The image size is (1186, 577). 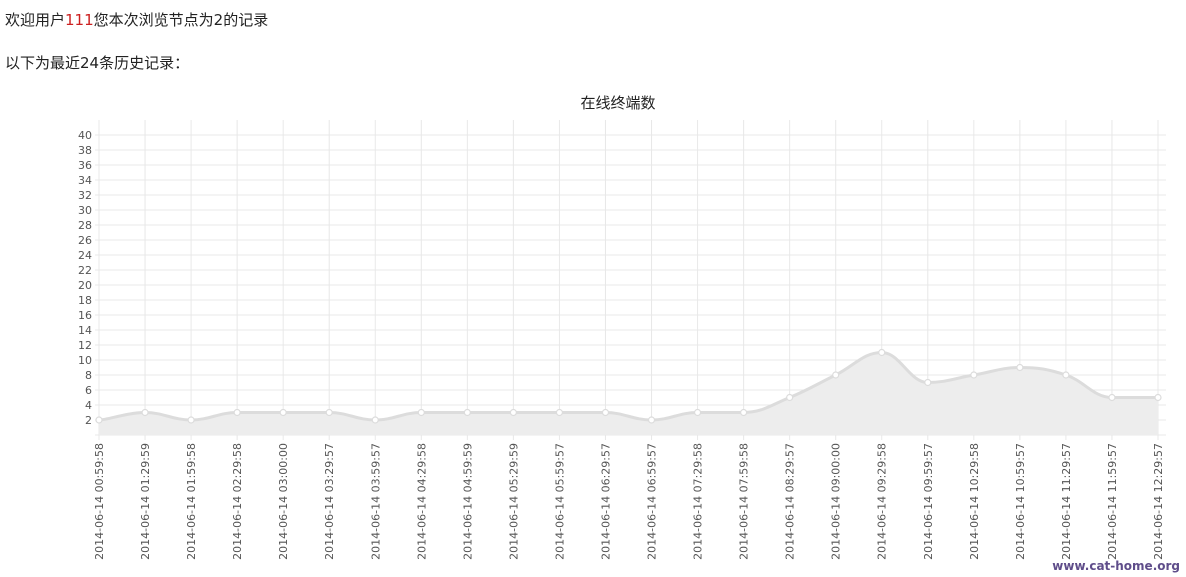 What do you see at coordinates (1020, 501) in the screenshot?
I see `x-tick-label: 2014-06-14 10:59:57` at bounding box center [1020, 501].